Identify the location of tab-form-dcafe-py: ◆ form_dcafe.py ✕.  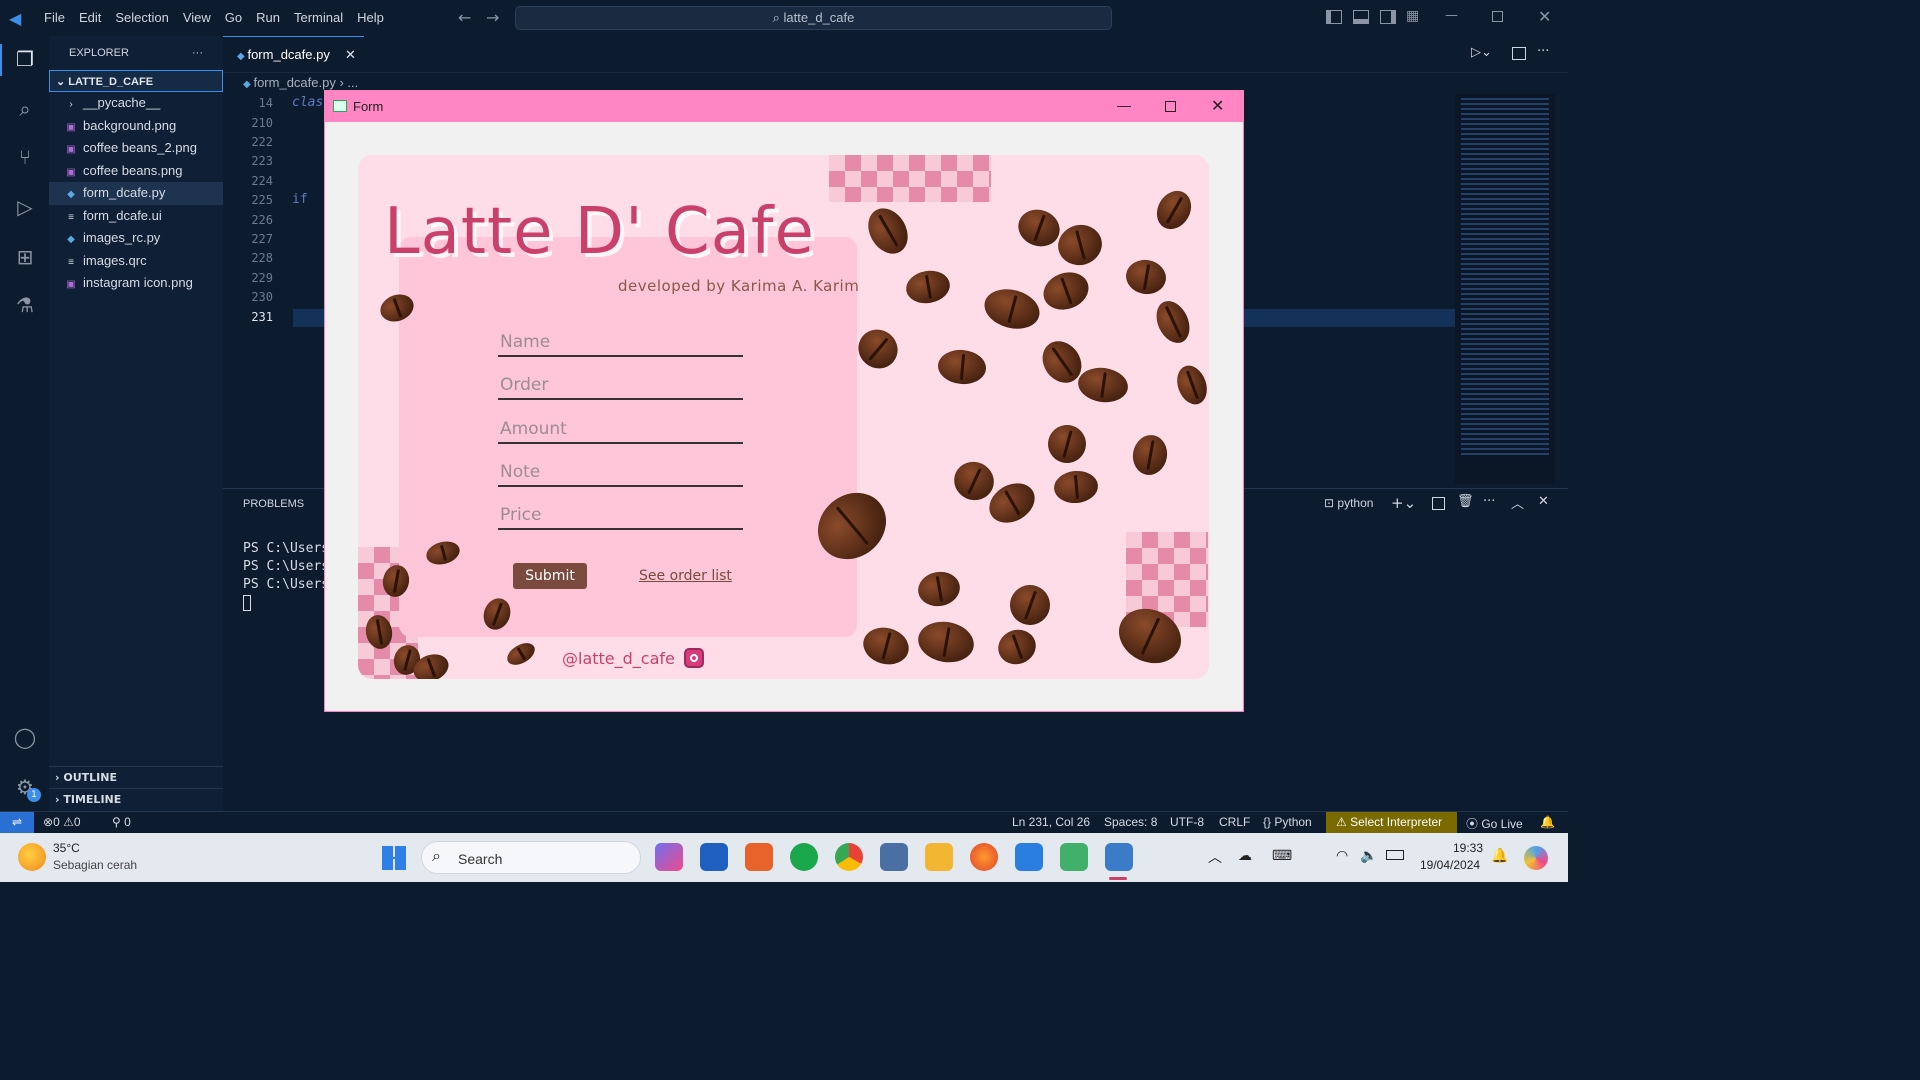
(293, 54).